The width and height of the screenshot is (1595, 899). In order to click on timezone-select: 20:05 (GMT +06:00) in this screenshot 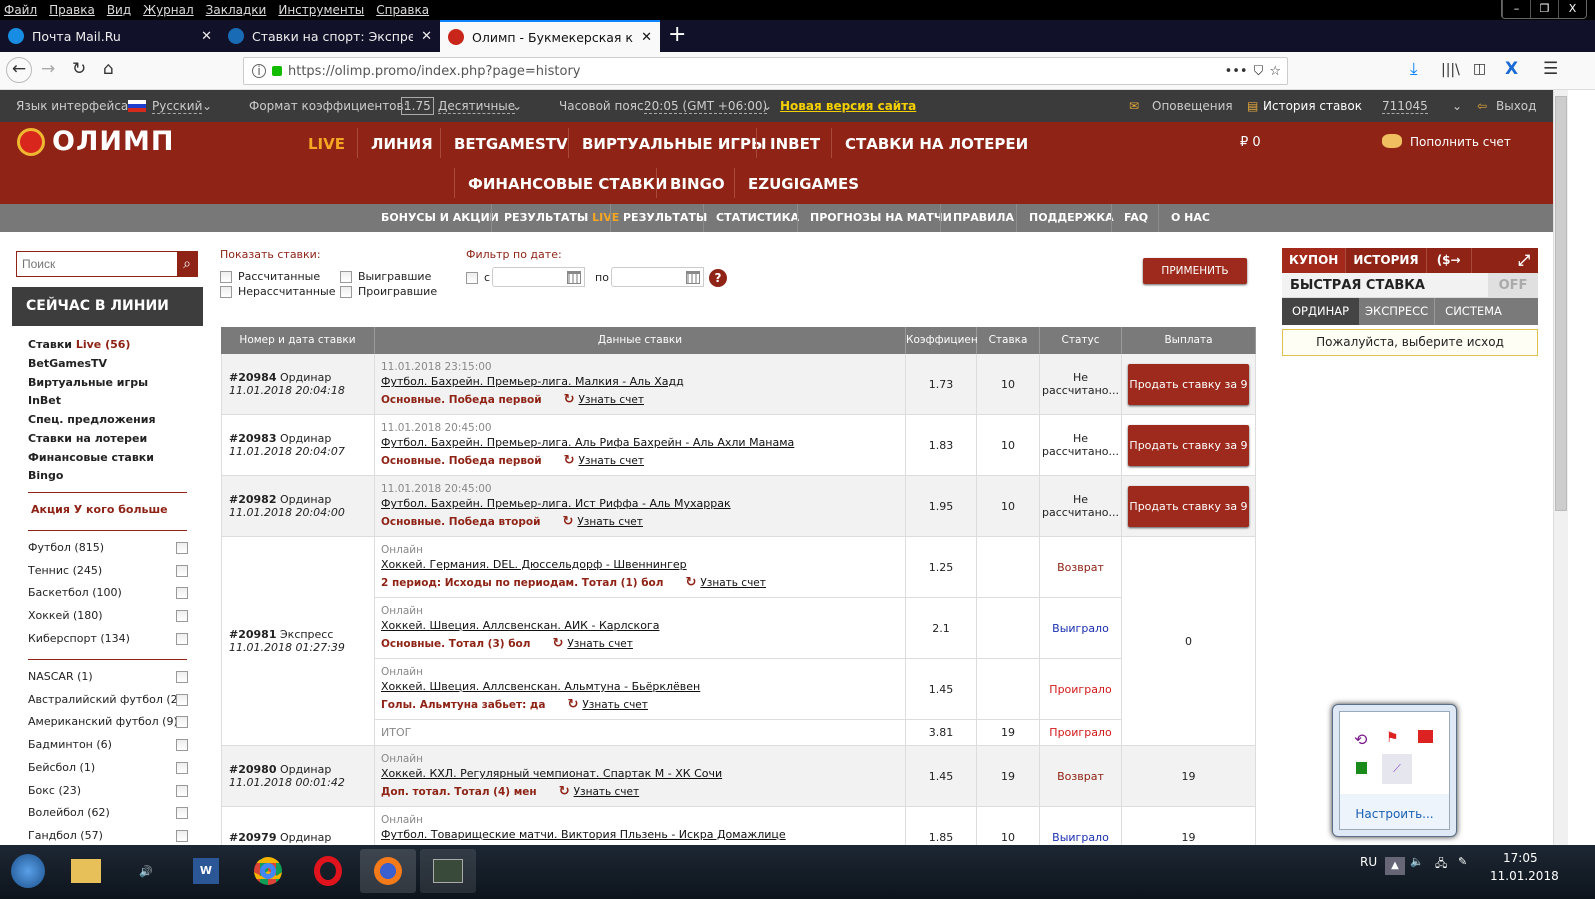, I will do `click(706, 106)`.